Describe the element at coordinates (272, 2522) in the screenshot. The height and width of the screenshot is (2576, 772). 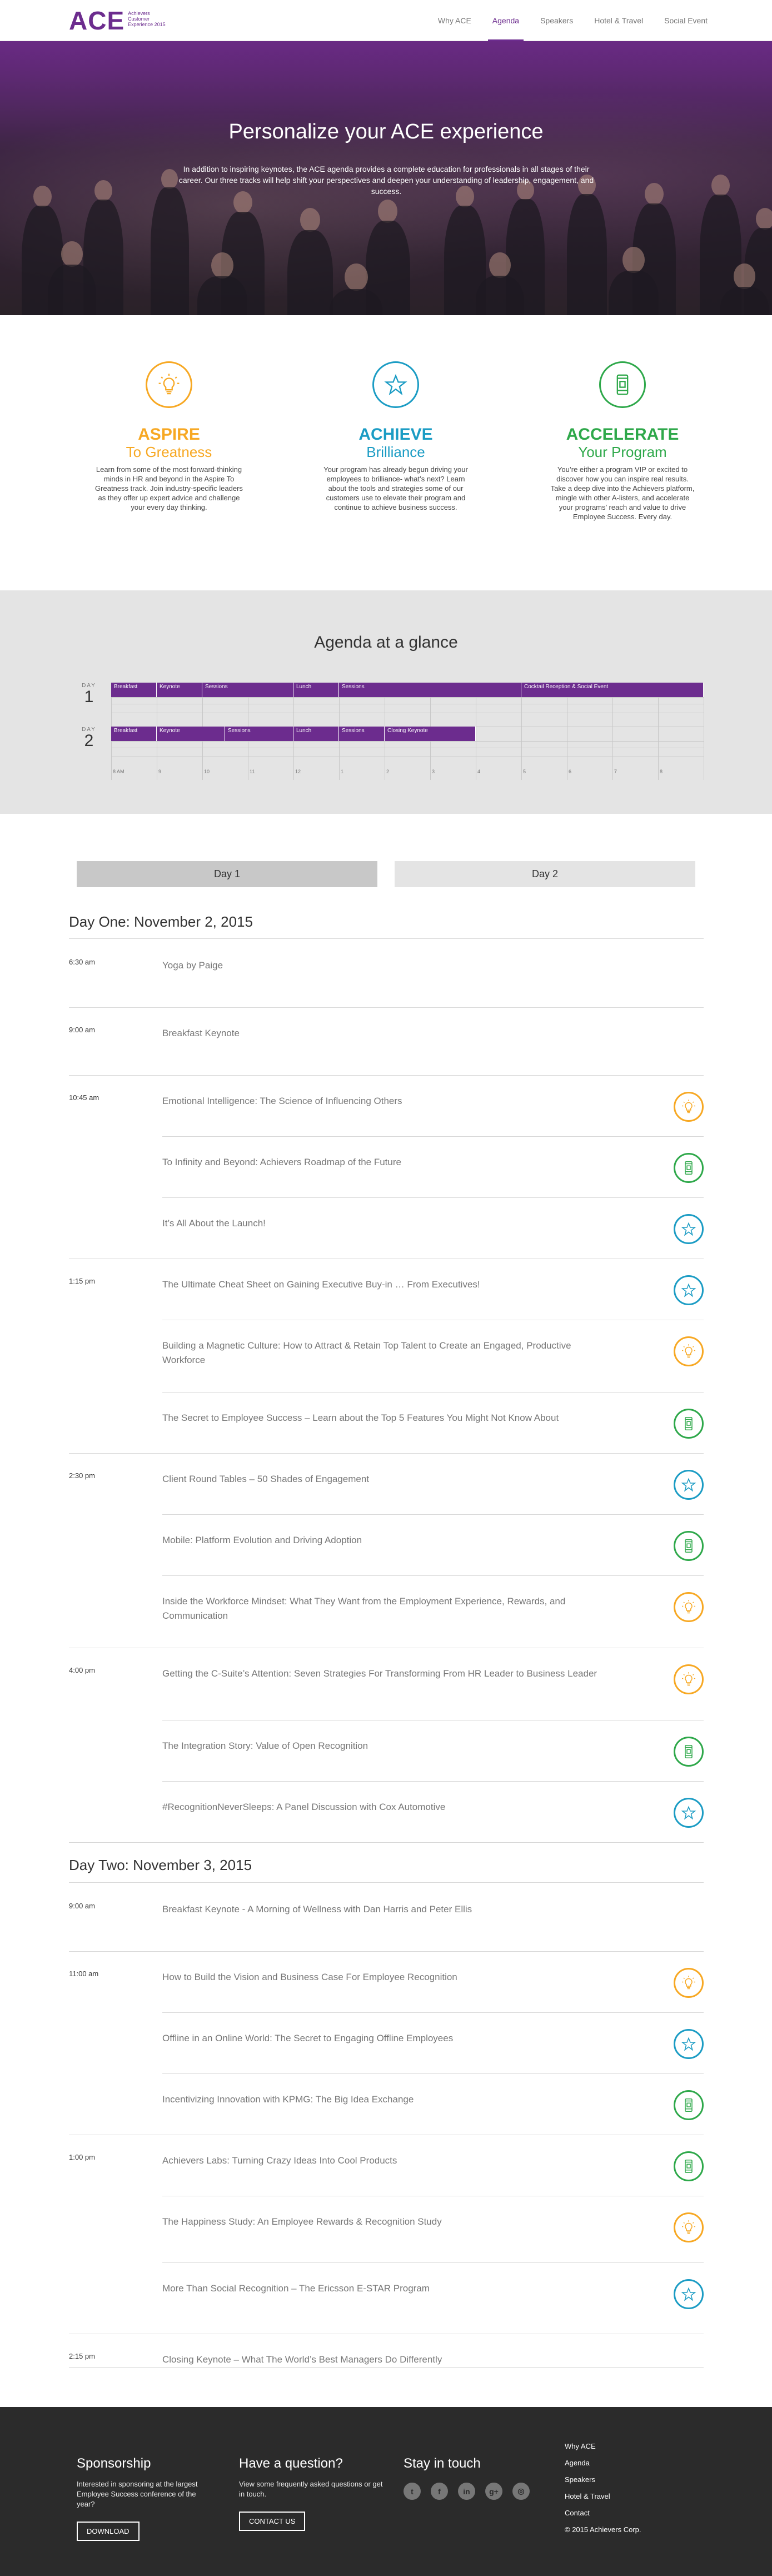
I see `contact-us-button: CONTACT US` at that location.